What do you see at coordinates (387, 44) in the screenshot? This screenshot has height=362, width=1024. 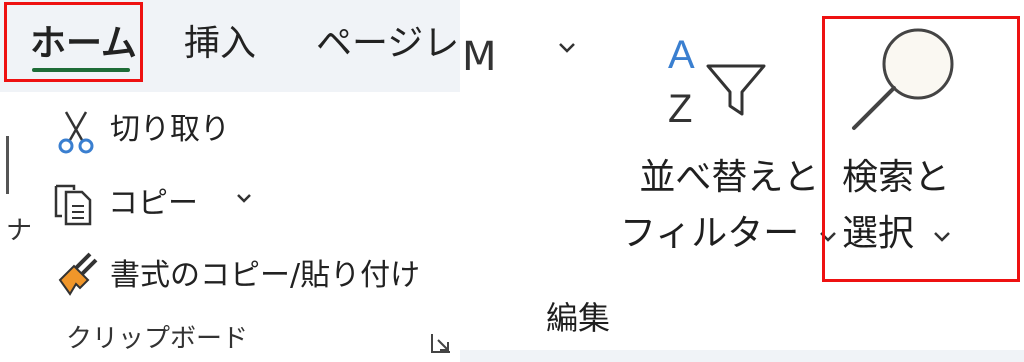 I see `tab-page-layout: ページレ` at bounding box center [387, 44].